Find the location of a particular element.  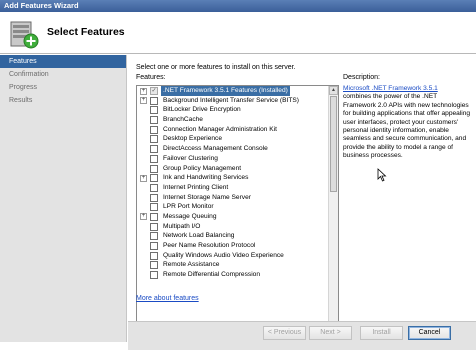

wizard-footer: < Previous Next > Install Cancel is located at coordinates (302, 335).